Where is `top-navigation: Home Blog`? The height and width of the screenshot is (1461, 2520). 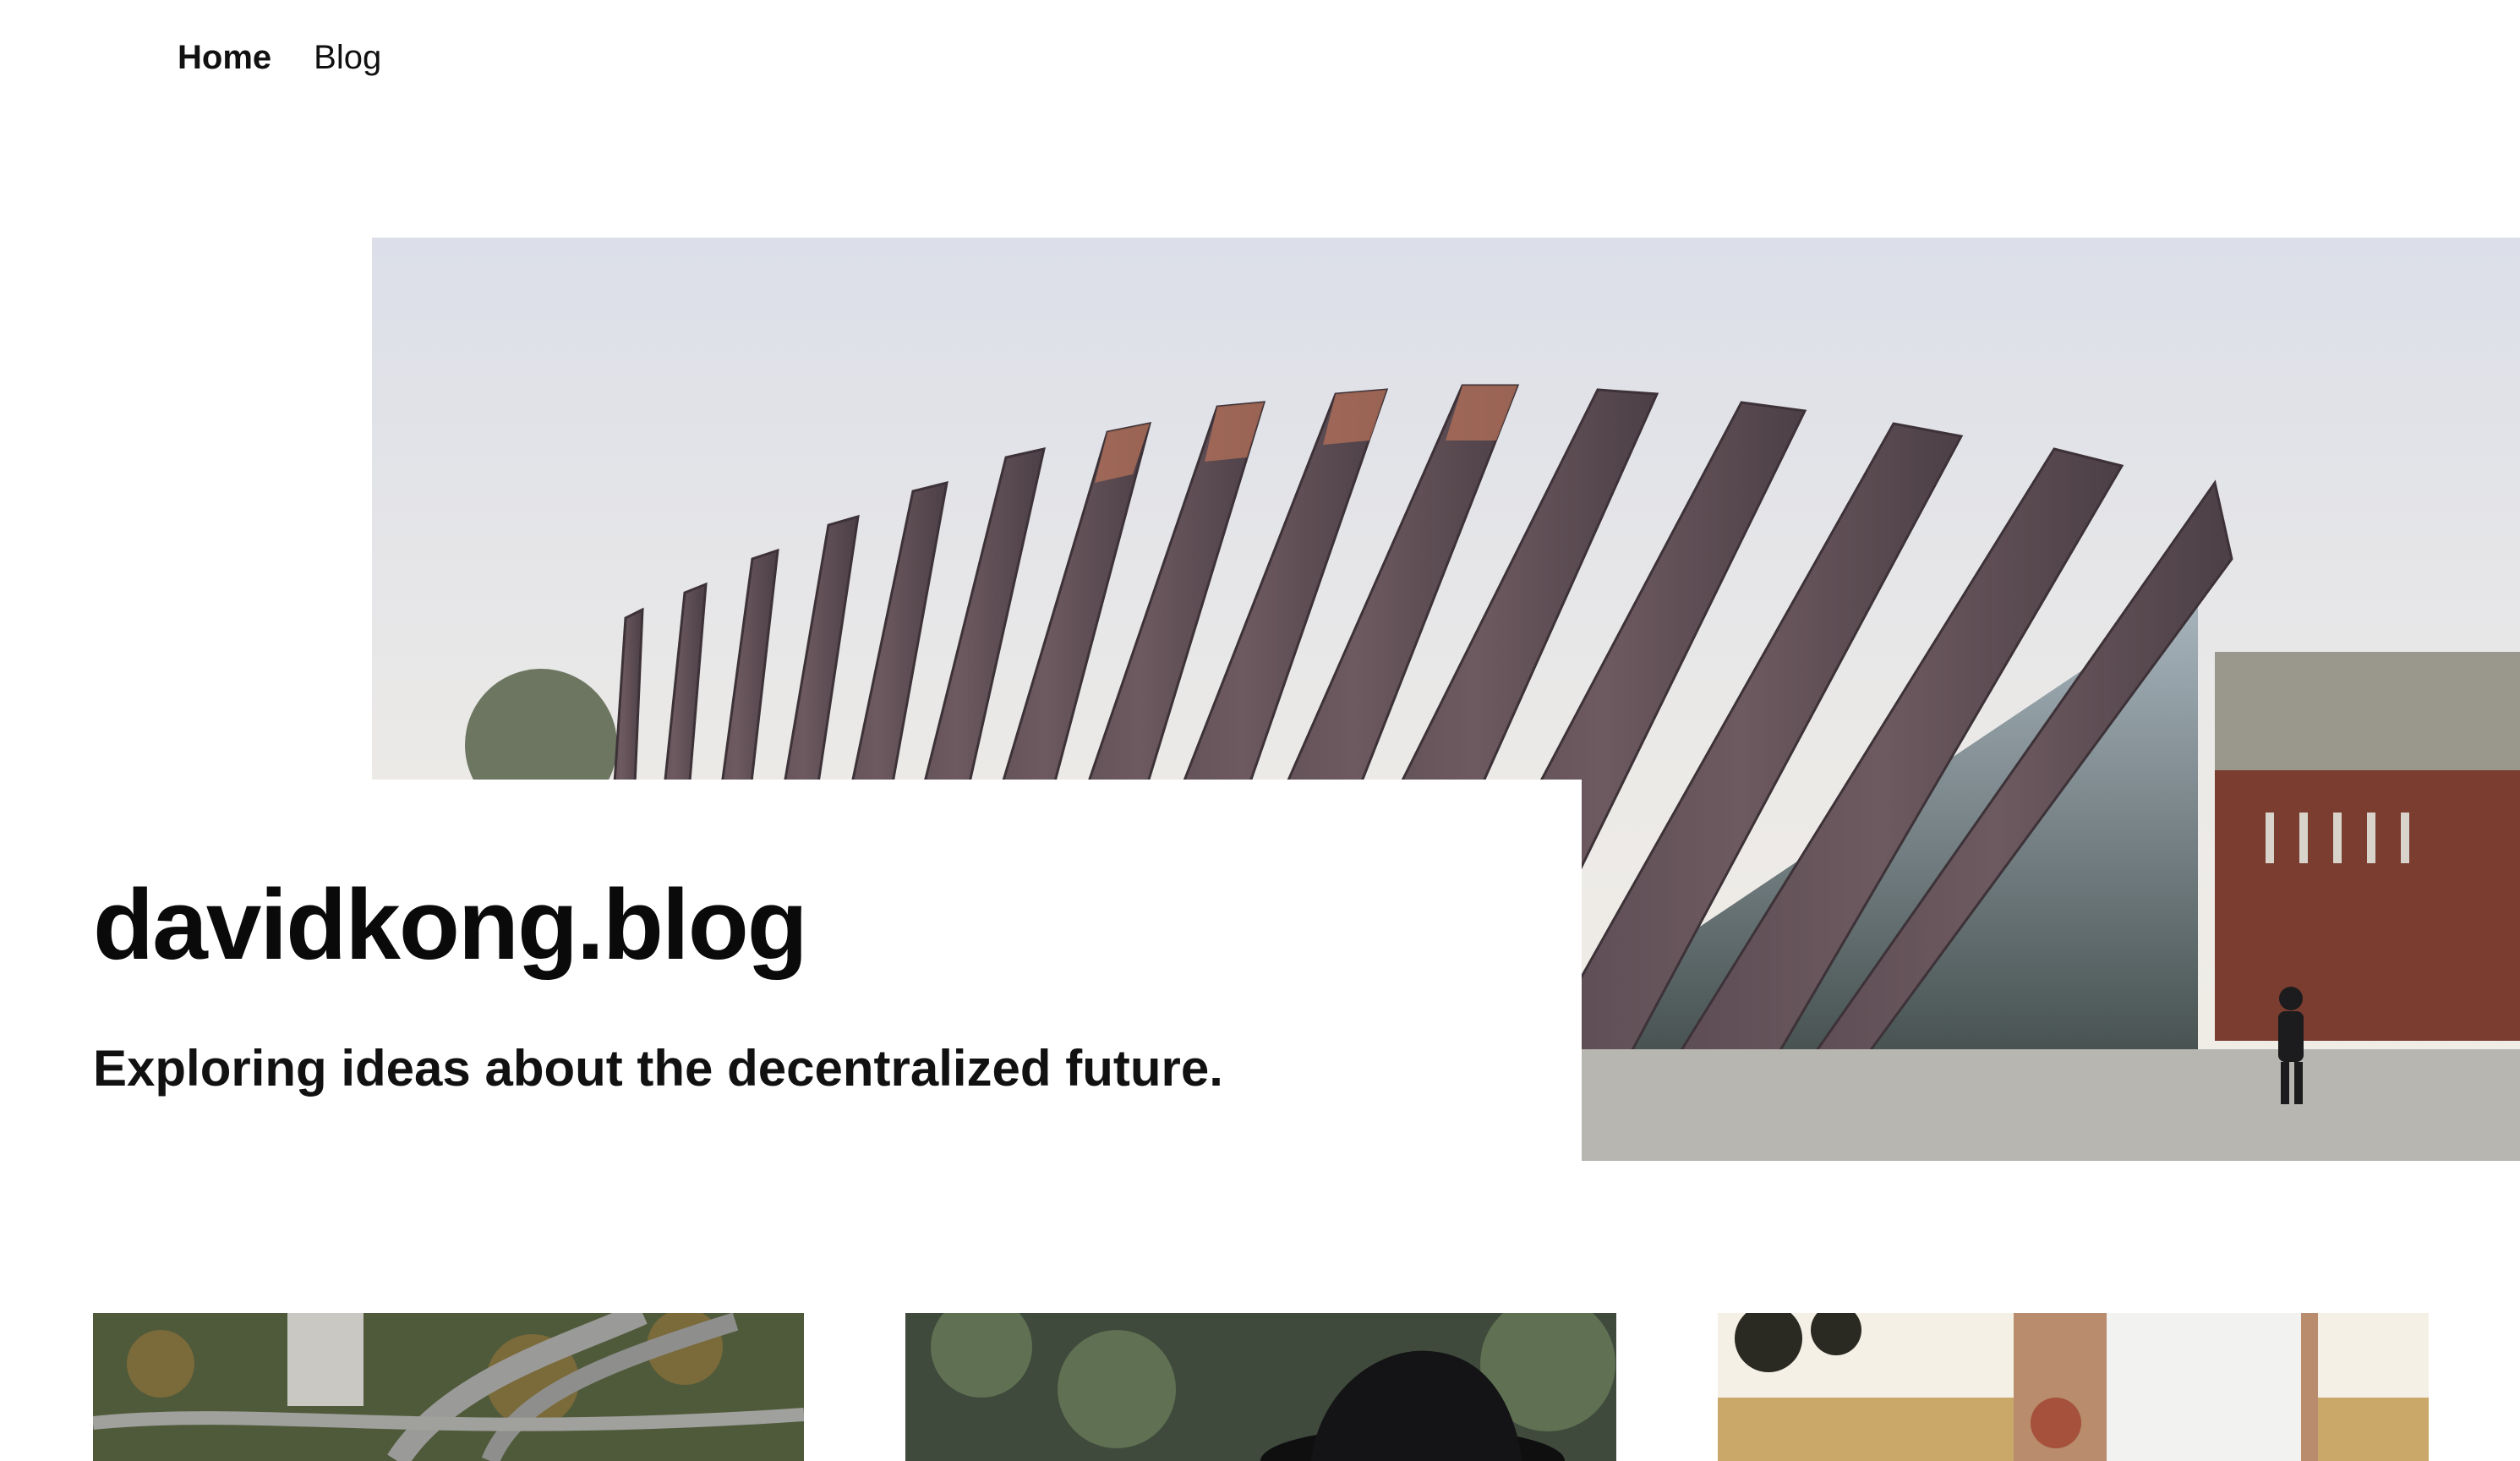 top-navigation: Home Blog is located at coordinates (279, 58).